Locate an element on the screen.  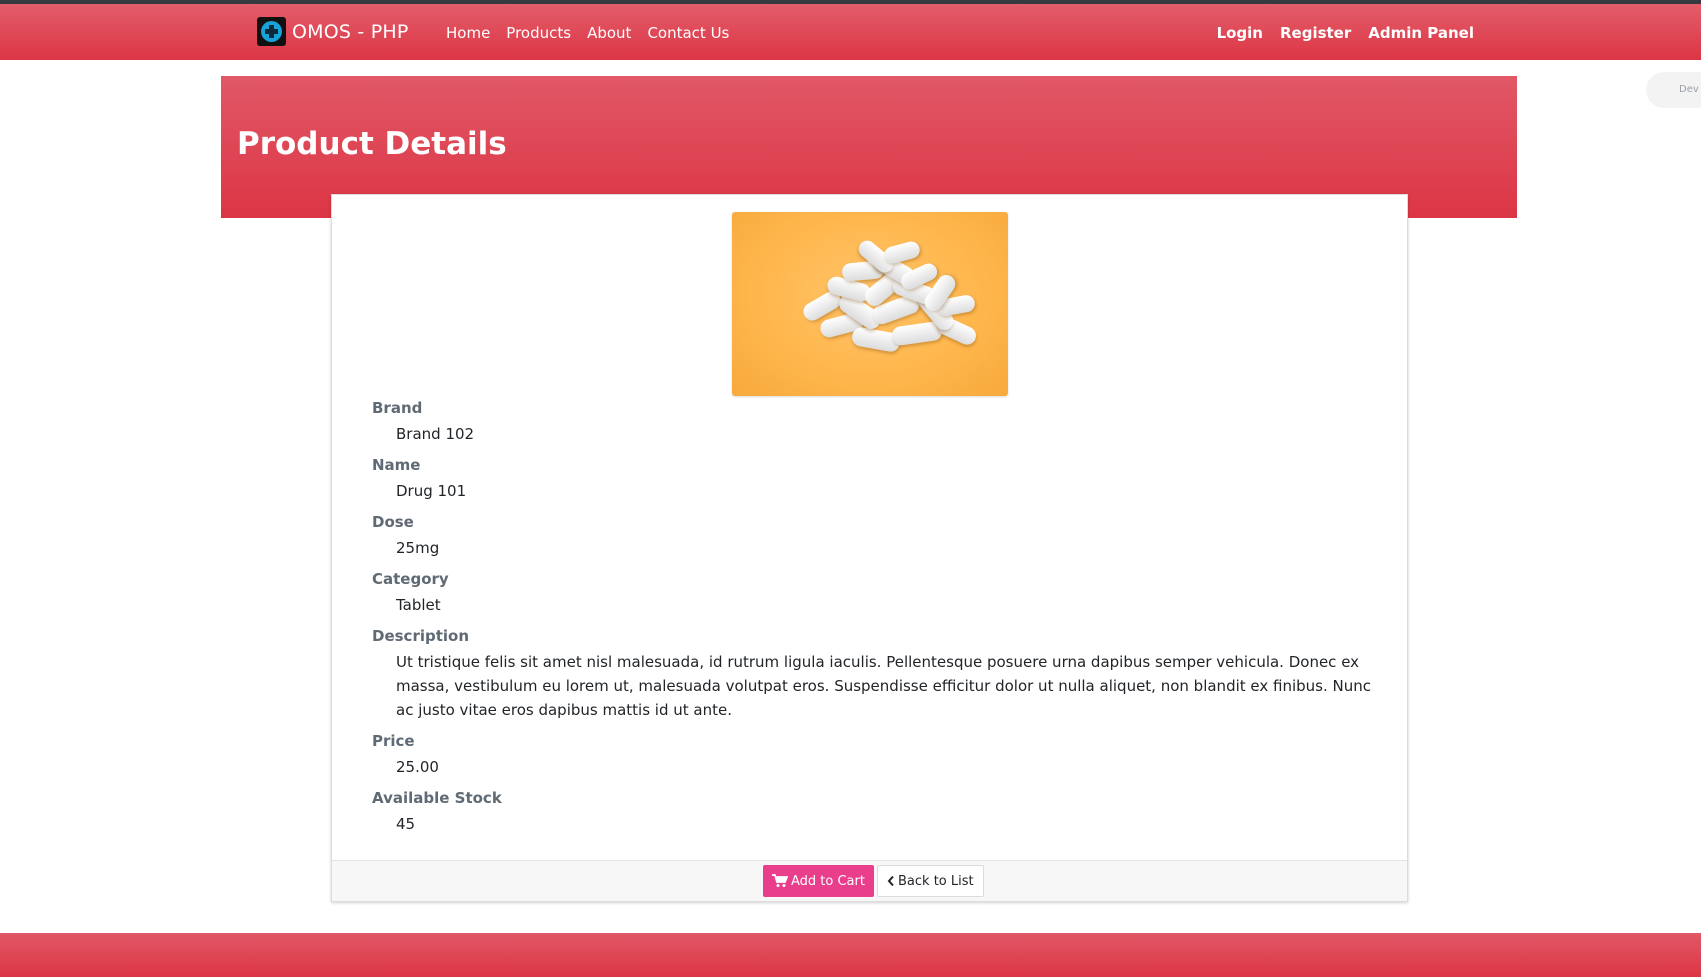
brand-name: OMOS - PHP is located at coordinates (350, 32).